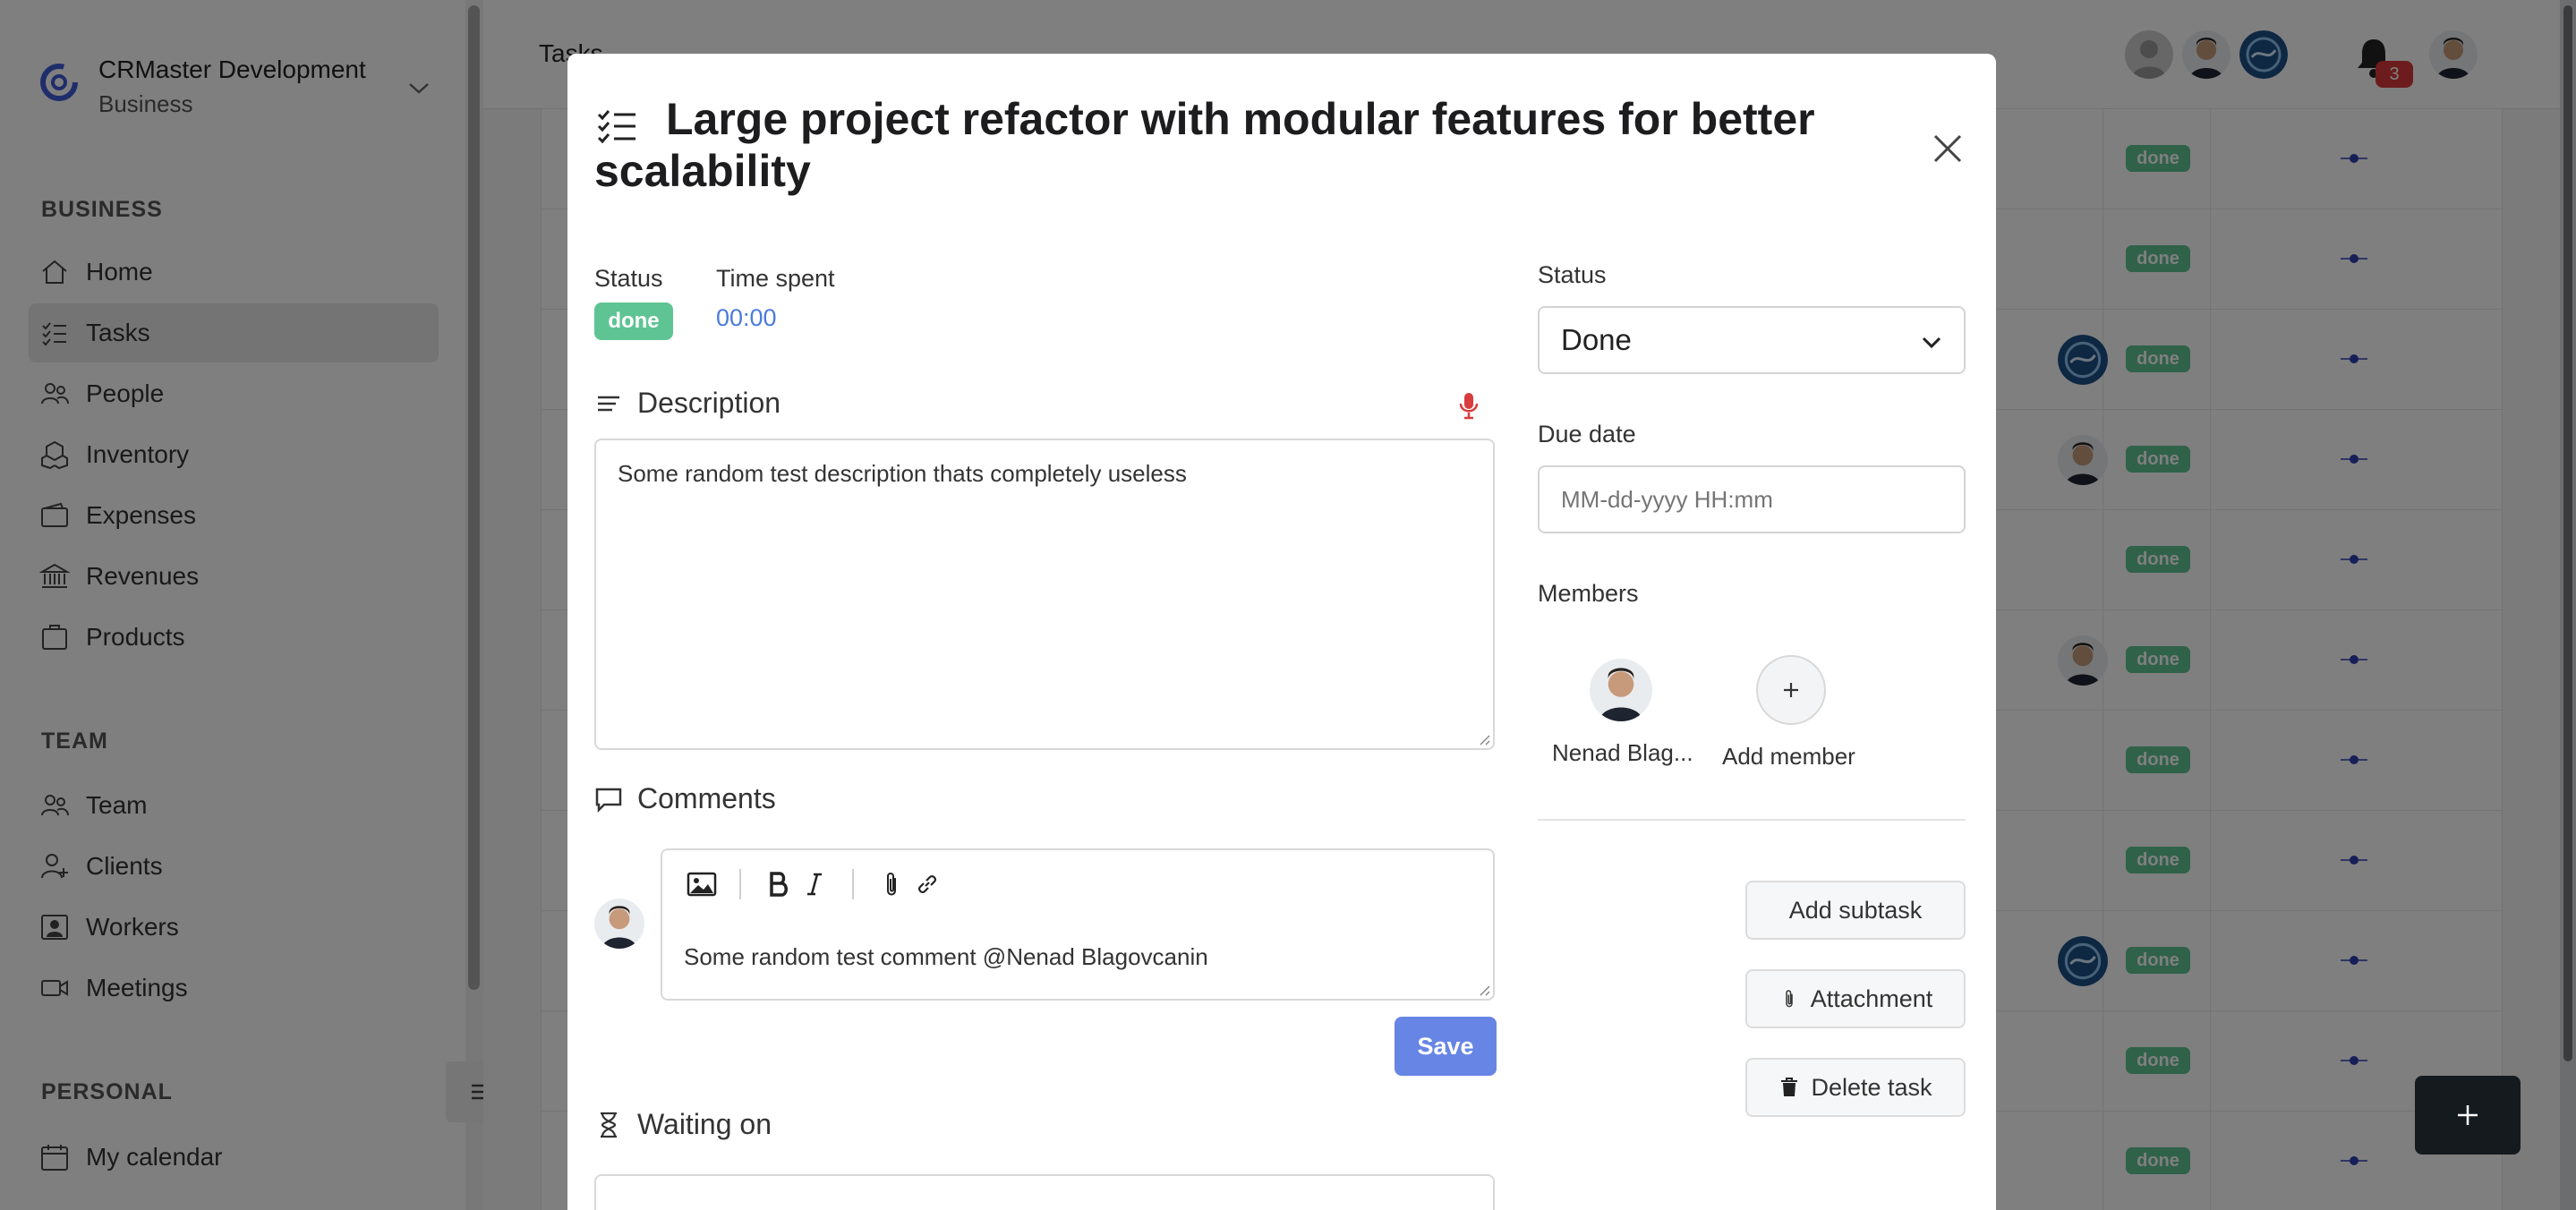  I want to click on add-member-label: Add member, so click(1788, 756).